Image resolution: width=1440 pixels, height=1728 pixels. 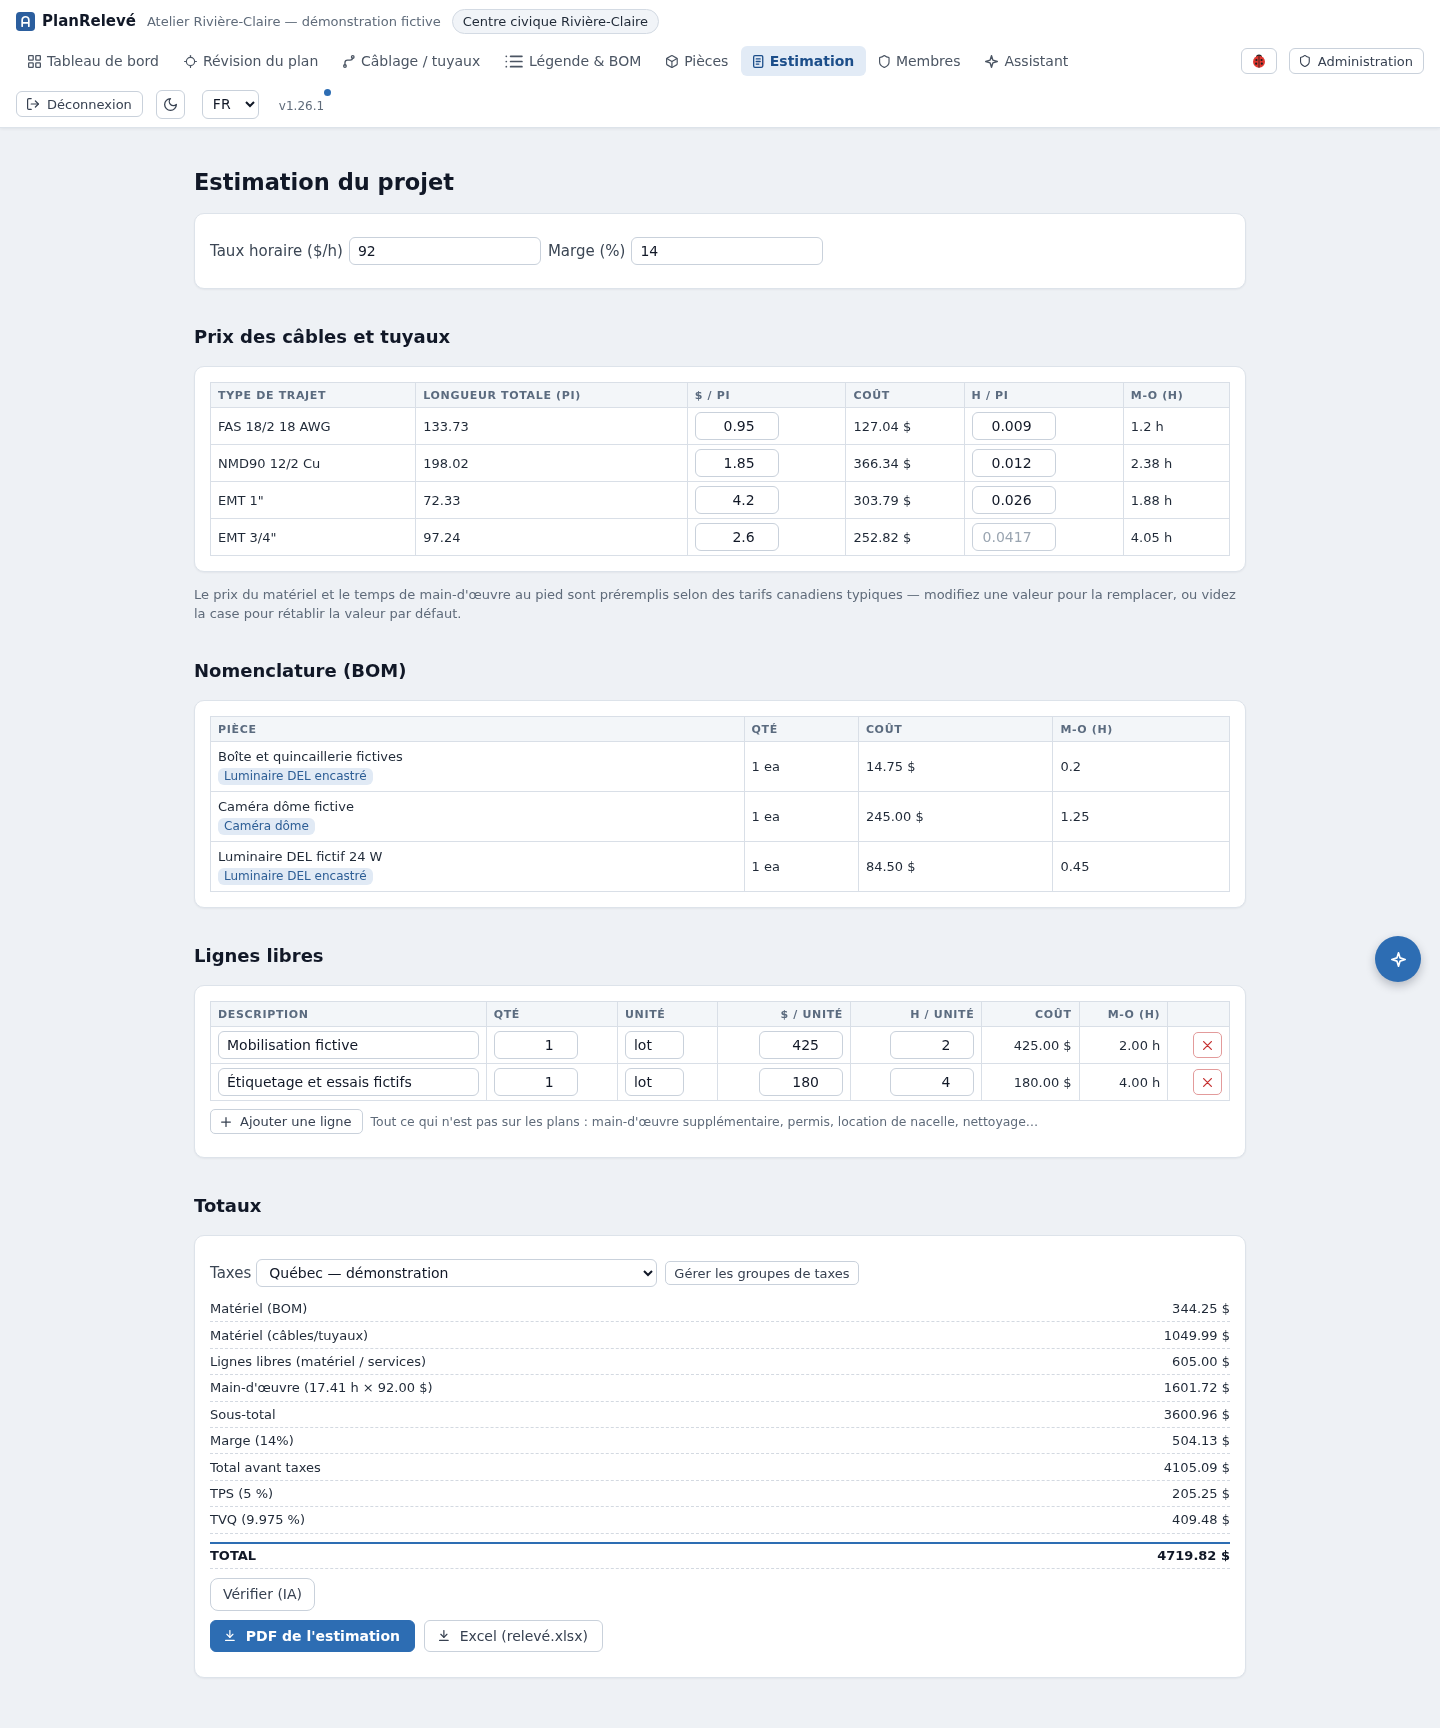 I want to click on hours-input: 0.026, so click(x=1013, y=500).